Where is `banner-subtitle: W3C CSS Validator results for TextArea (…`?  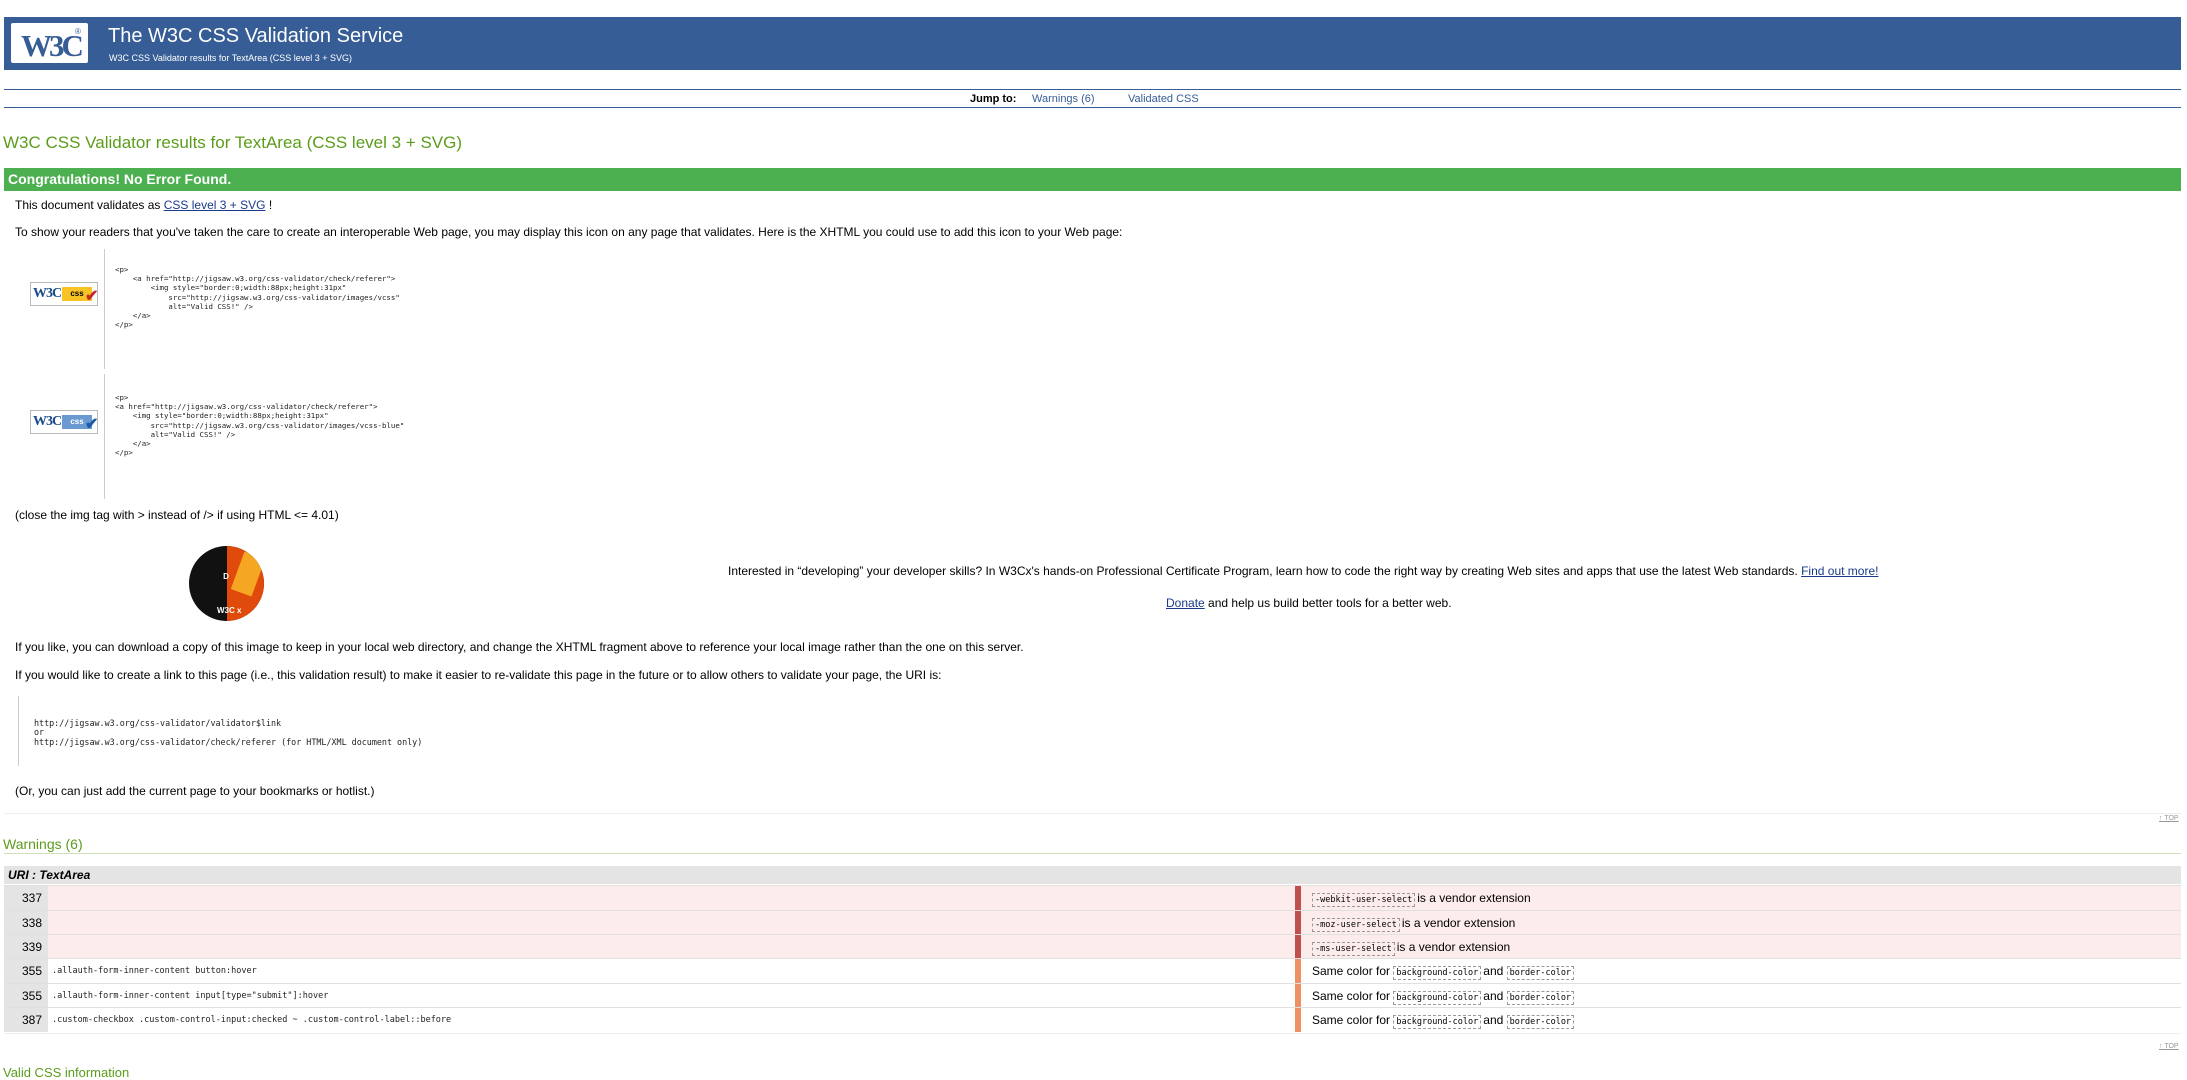
banner-subtitle: W3C CSS Validator results for TextArea (… is located at coordinates (231, 58).